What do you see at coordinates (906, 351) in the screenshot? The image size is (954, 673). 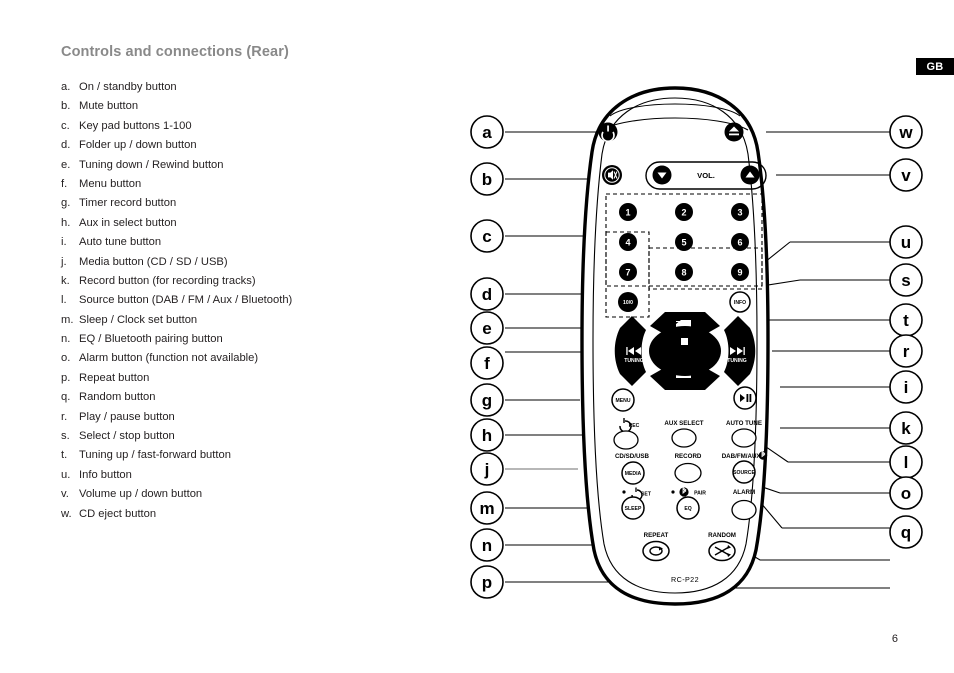 I see `callout-letter: r` at bounding box center [906, 351].